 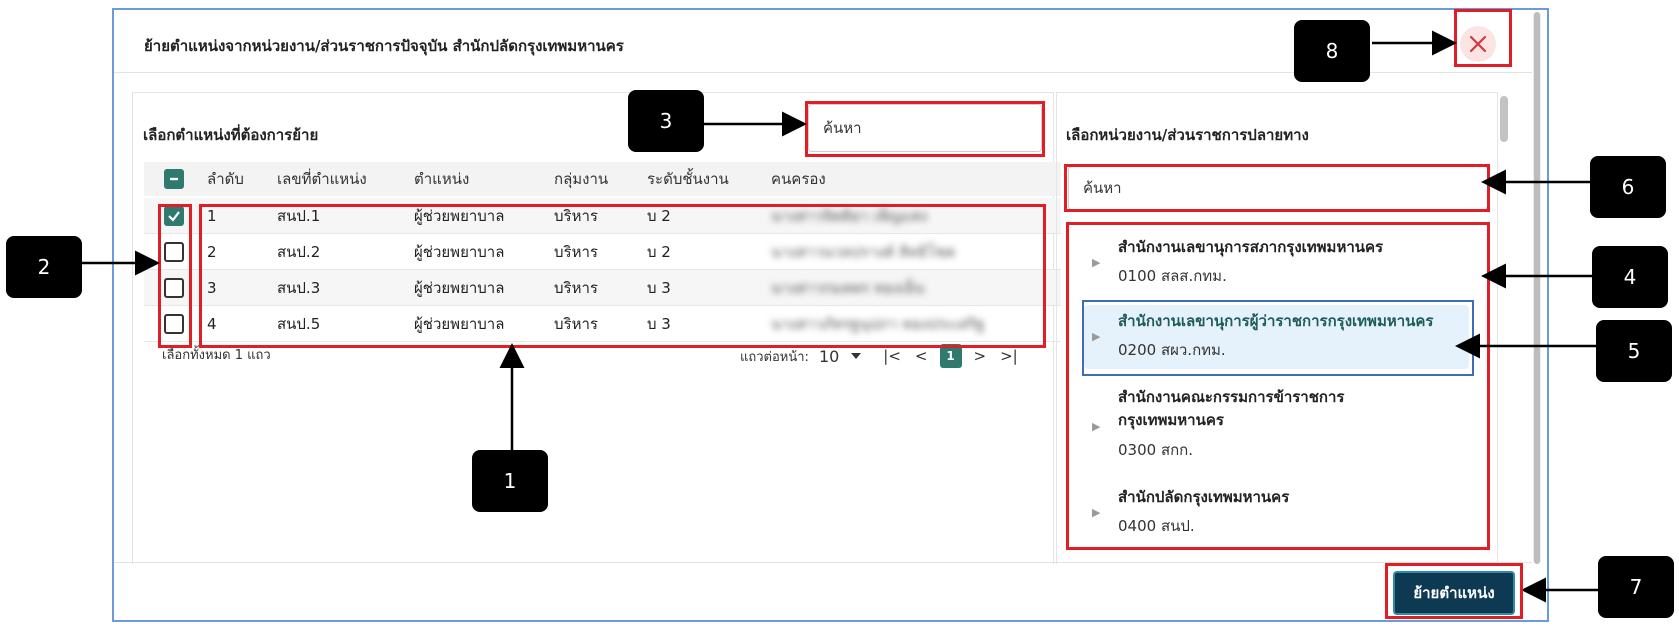 I want to click on source-panel-title: เลือกตำแหน่งที่ต้องการย้าย, so click(x=231, y=135).